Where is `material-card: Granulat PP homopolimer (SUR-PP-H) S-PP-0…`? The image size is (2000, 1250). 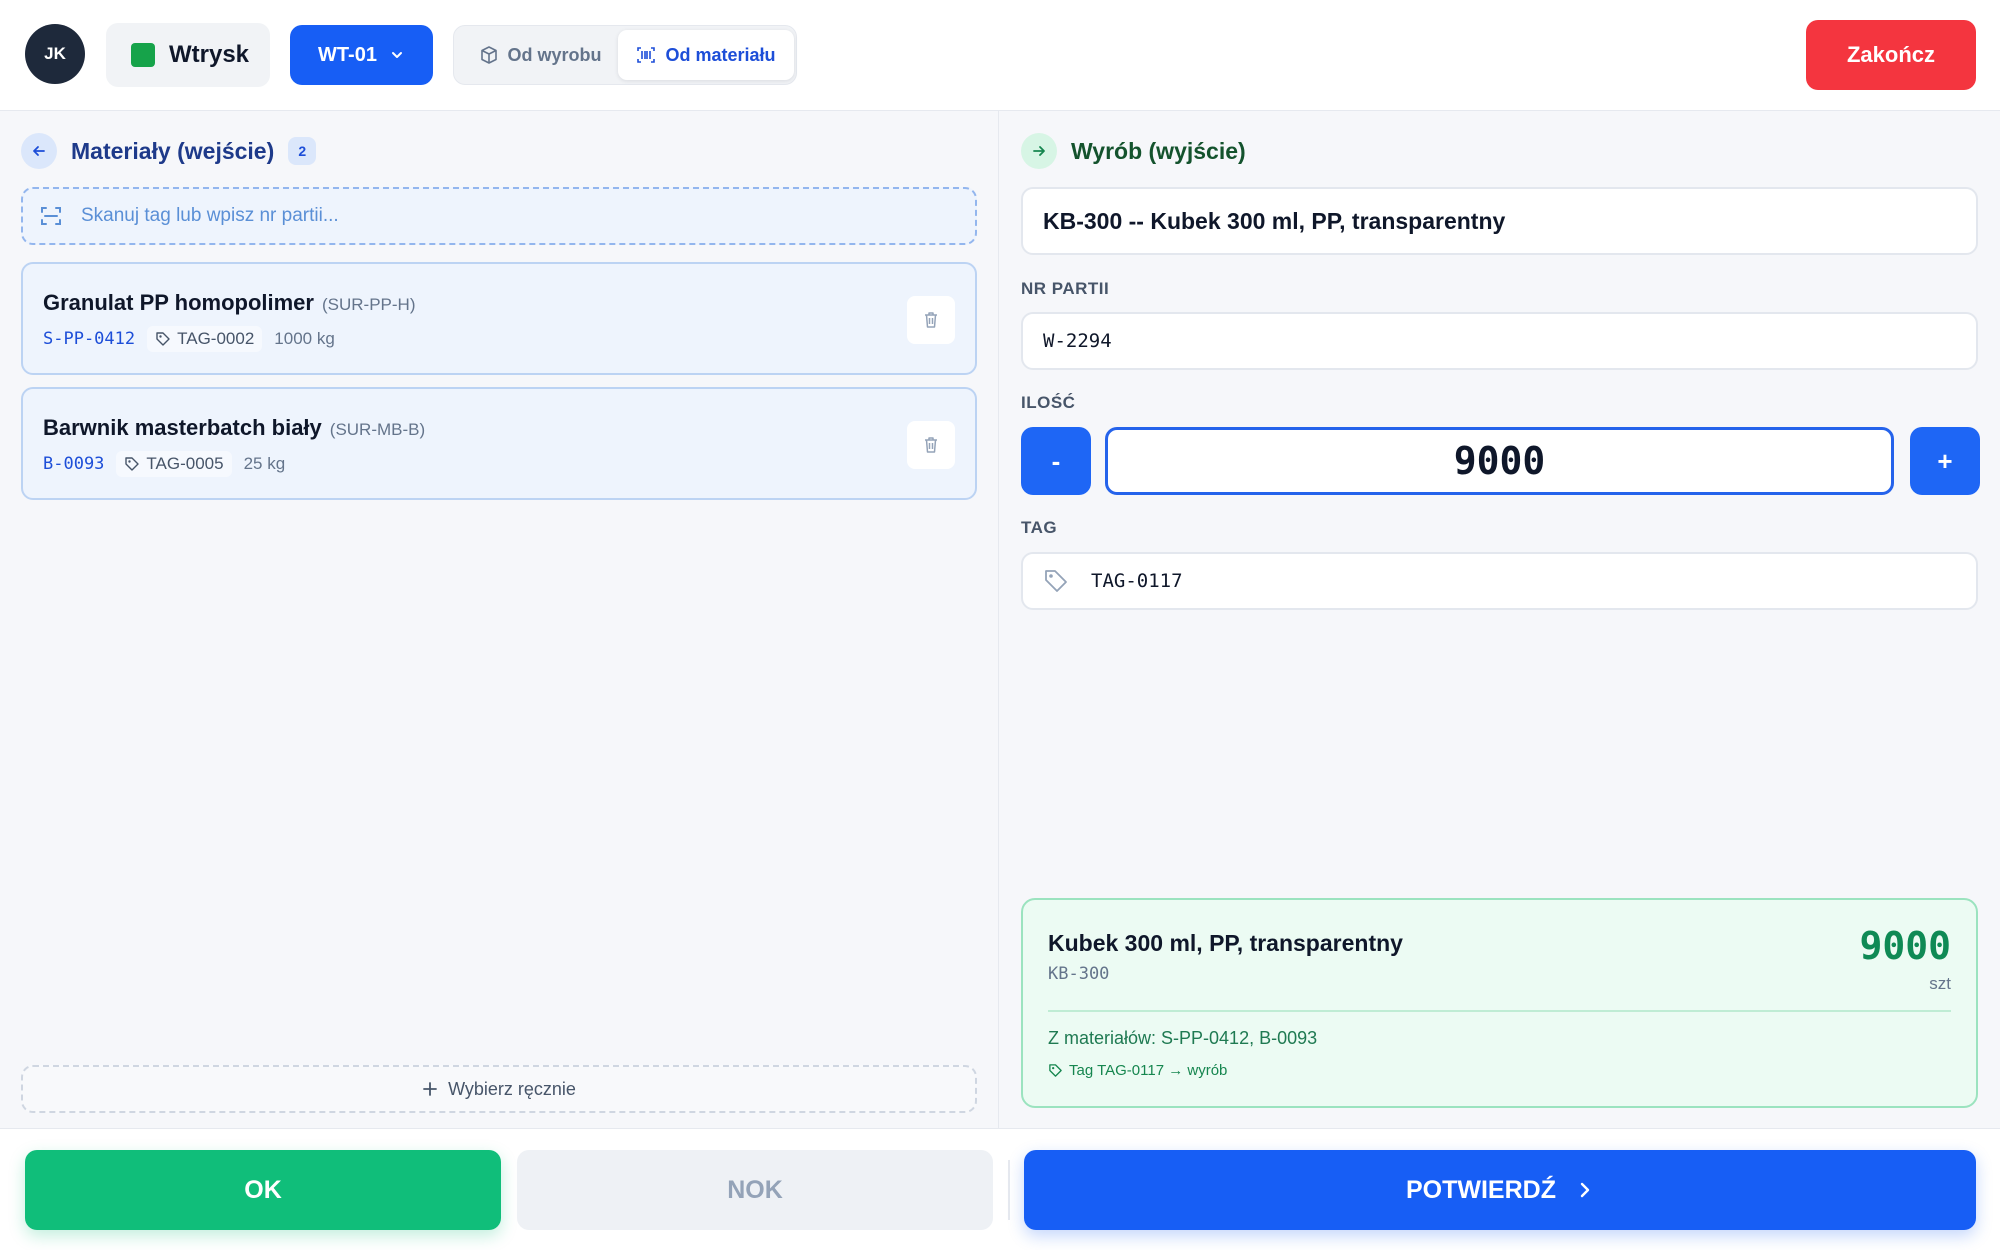 material-card: Granulat PP homopolimer (SUR-PP-H) S-PP-0… is located at coordinates (499, 318).